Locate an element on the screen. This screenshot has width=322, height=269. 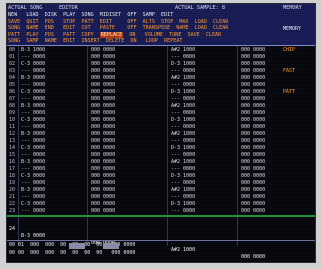
pattern-row: 09 --- 0000 000 0000 --- 0000 000 0000 is located at coordinates (161, 113).